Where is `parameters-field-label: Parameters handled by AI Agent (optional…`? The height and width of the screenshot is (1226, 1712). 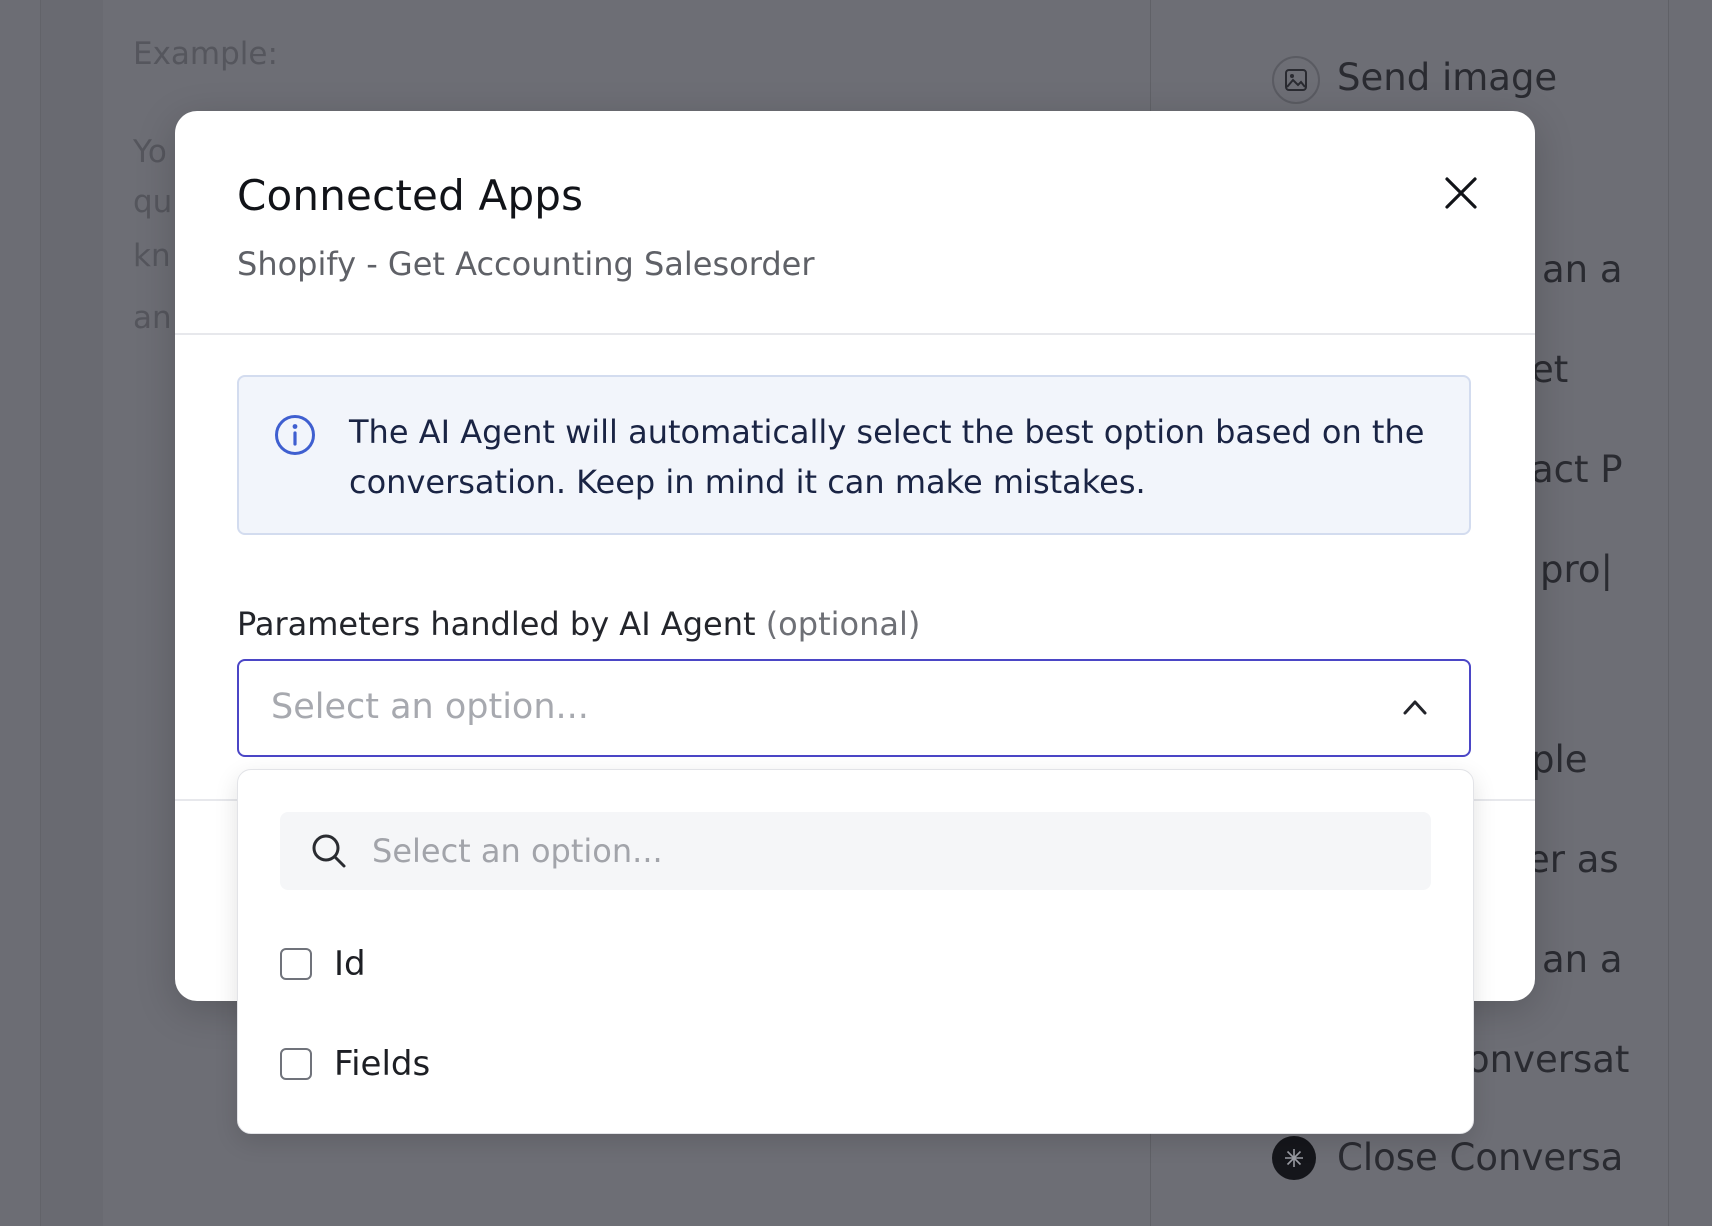 parameters-field-label: Parameters handled by AI Agent (optional… is located at coordinates (578, 624).